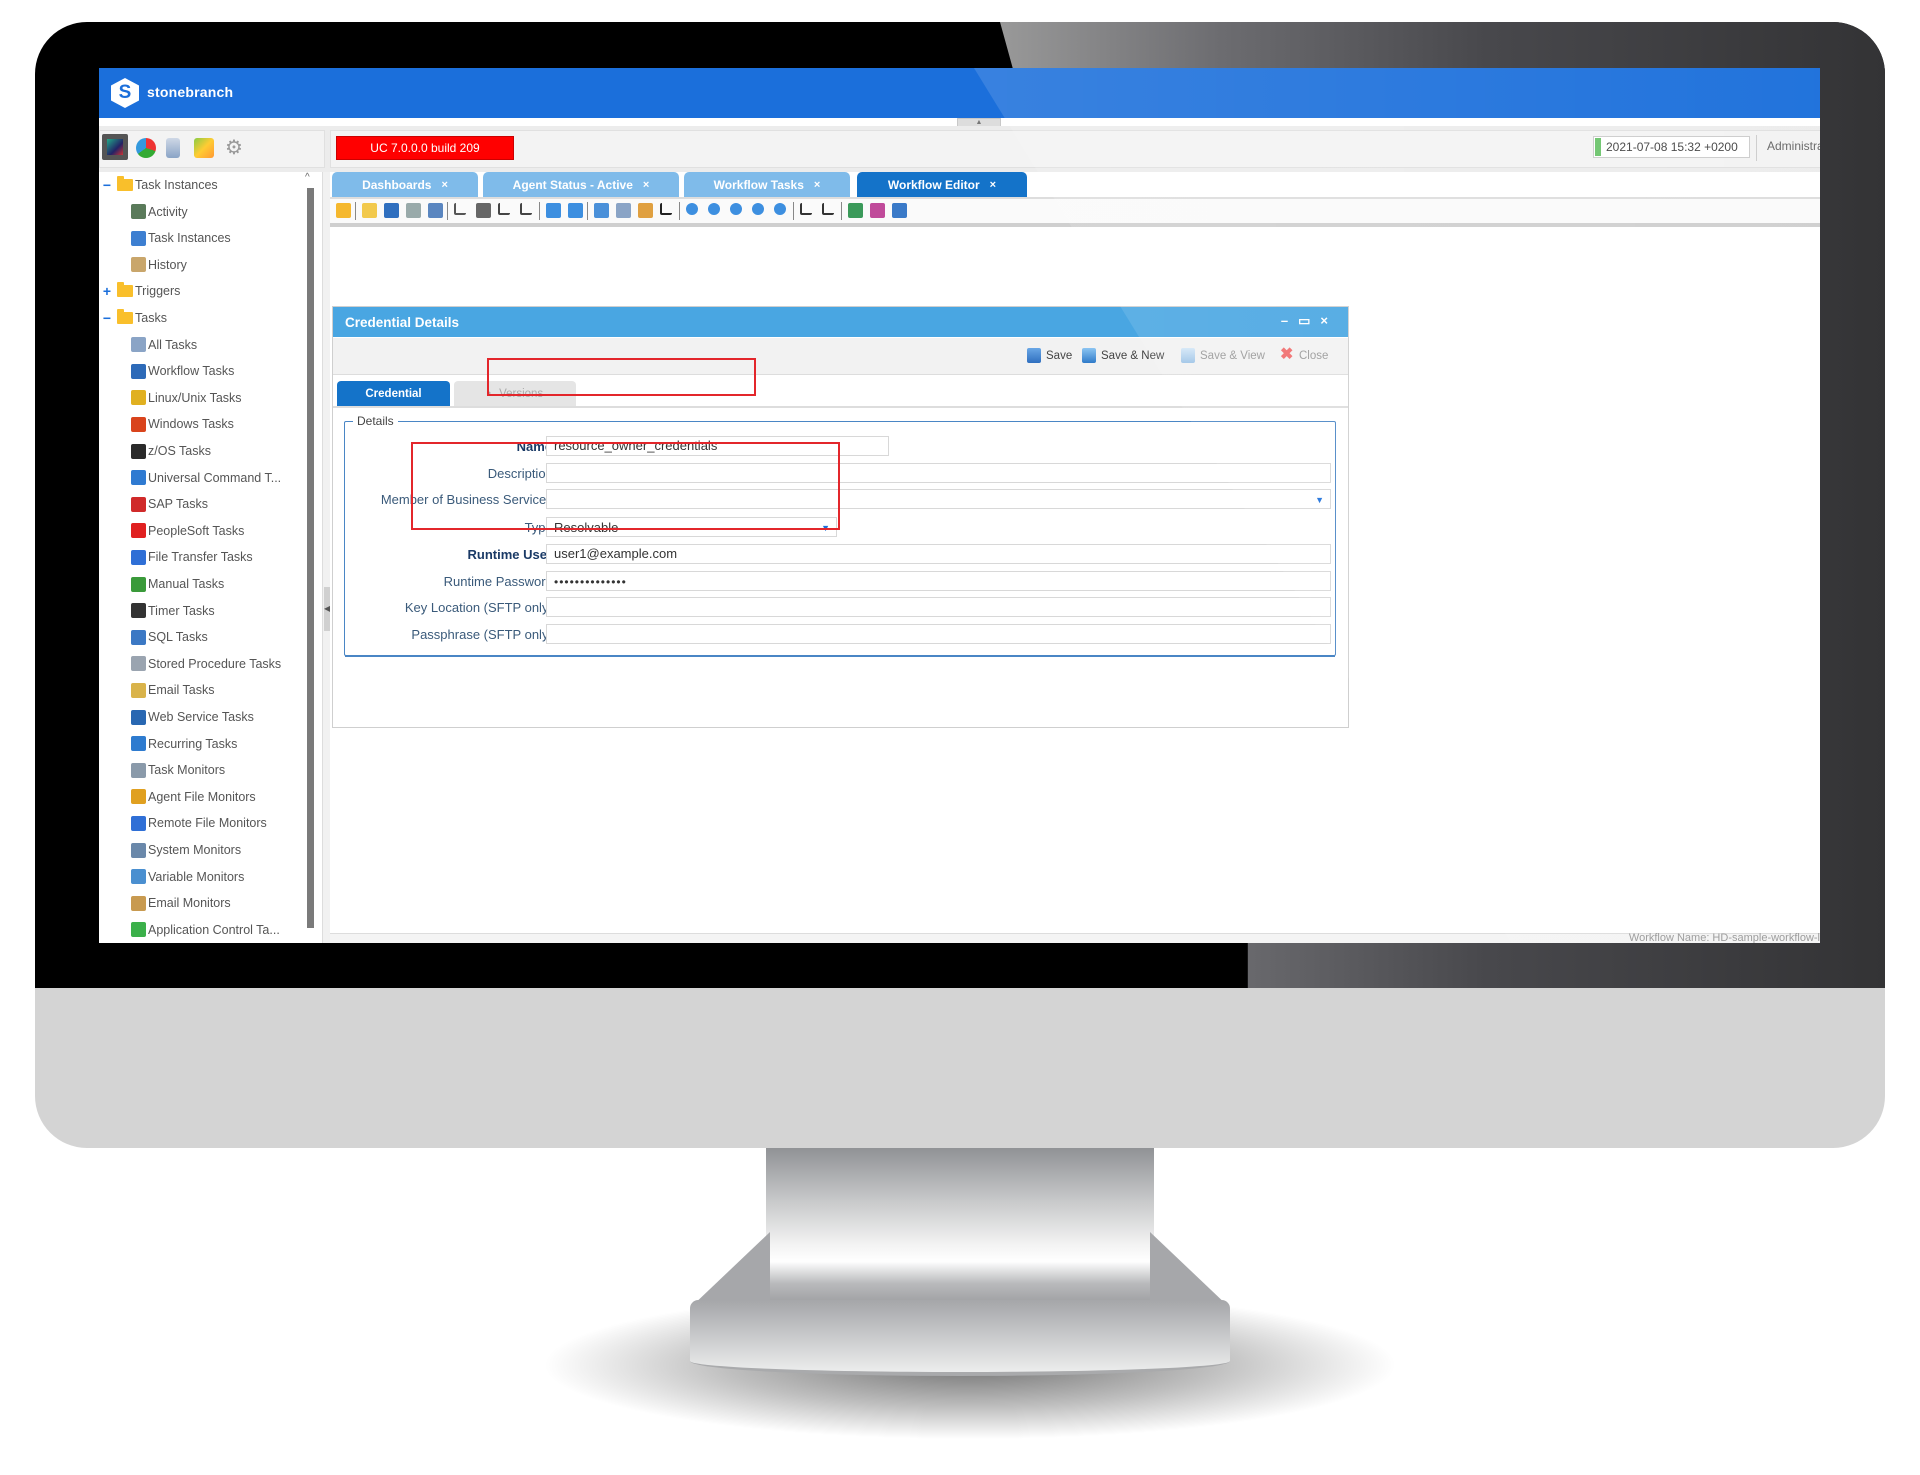 This screenshot has height=1475, width=1920. Describe the element at coordinates (938, 554) in the screenshot. I see `runtime-user-input` at that location.